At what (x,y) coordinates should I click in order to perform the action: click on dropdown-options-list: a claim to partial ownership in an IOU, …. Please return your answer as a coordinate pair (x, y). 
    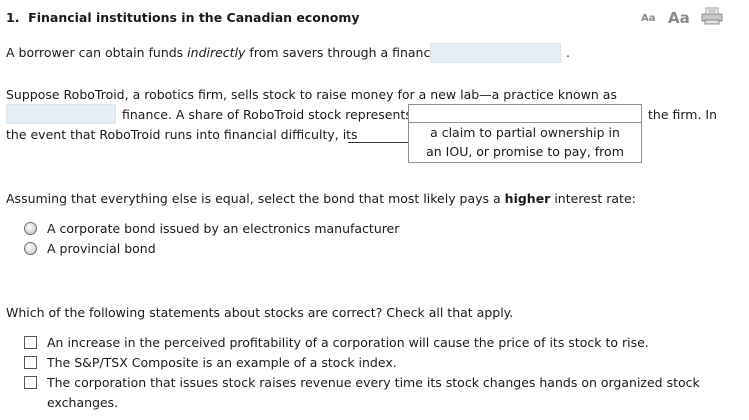
    Looking at the image, I should click on (525, 142).